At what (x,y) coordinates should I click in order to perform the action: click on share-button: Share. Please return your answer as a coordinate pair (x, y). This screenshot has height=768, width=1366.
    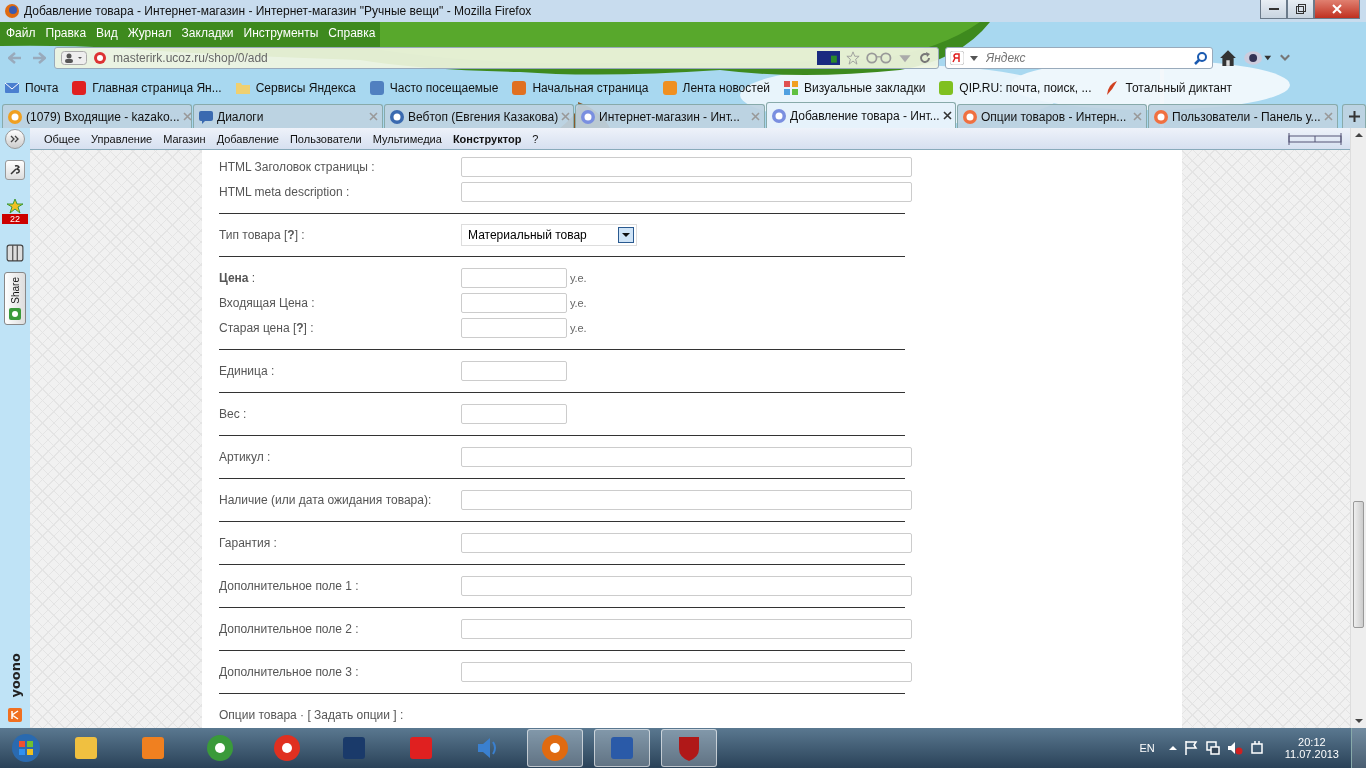
    Looking at the image, I should click on (15, 298).